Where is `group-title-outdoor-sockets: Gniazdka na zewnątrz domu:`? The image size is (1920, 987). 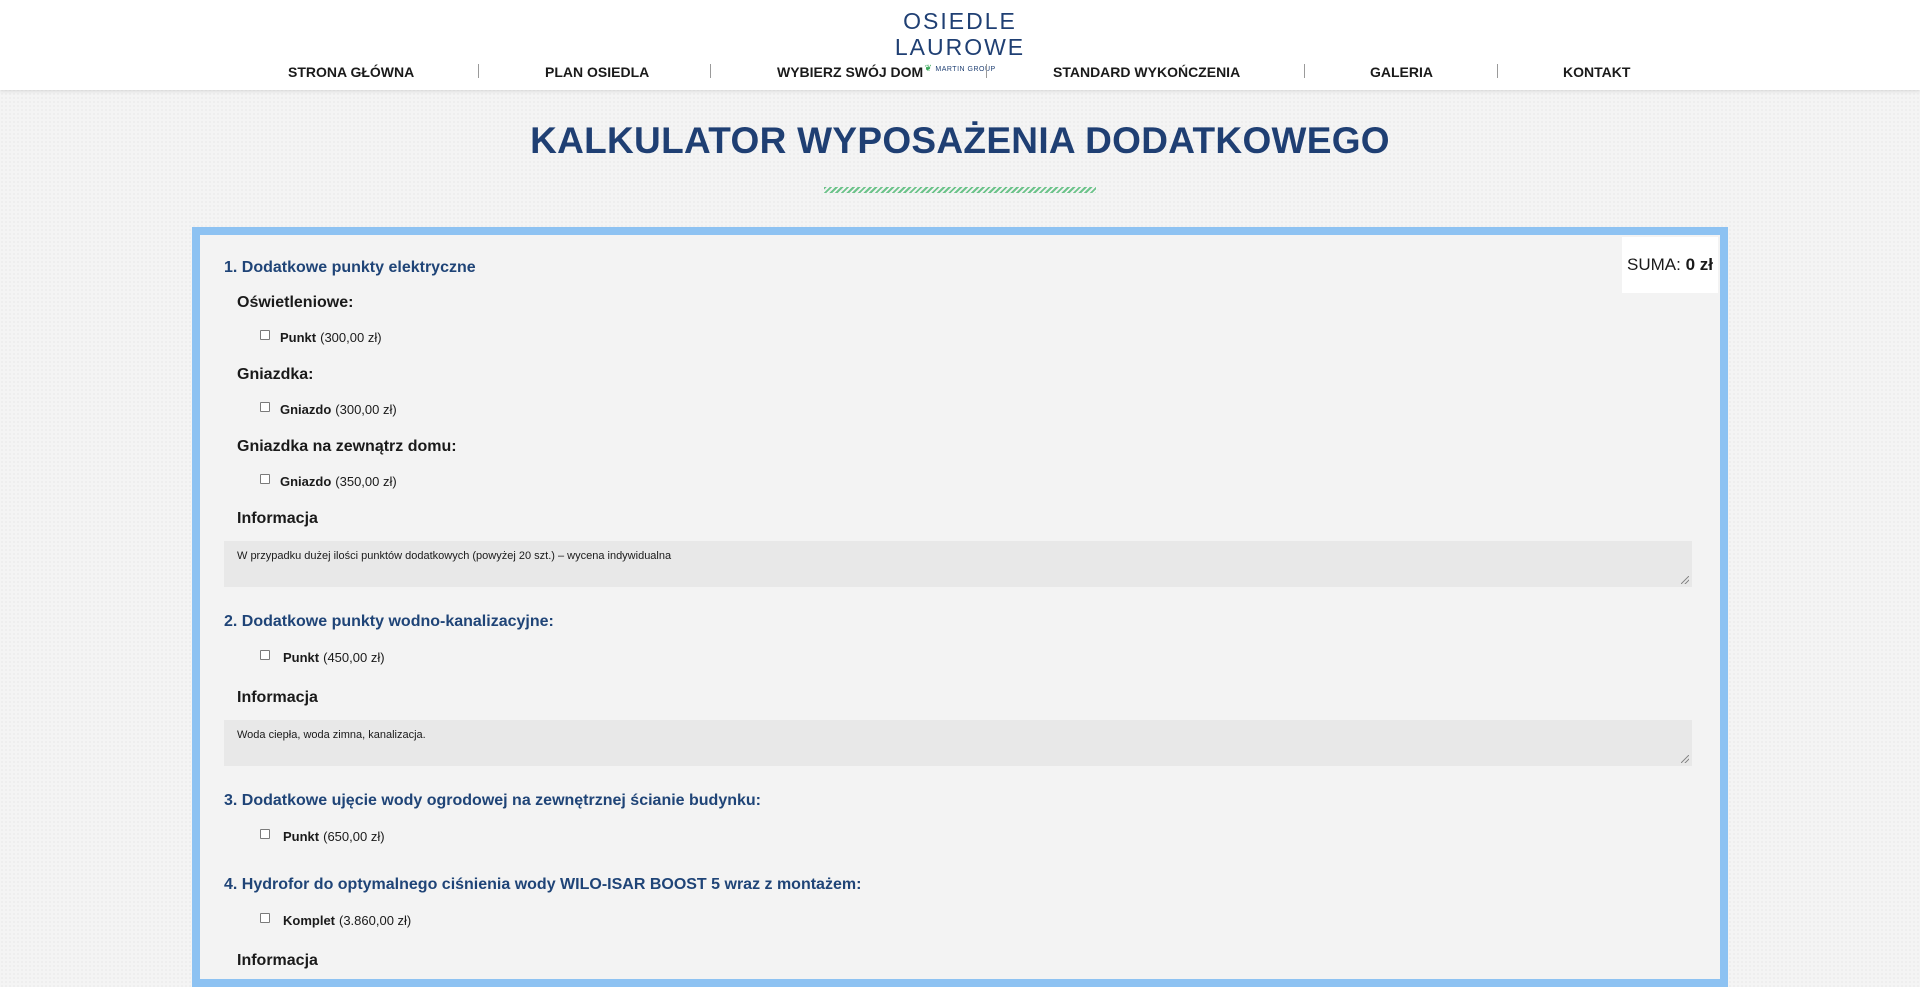 group-title-outdoor-sockets: Gniazdka na zewnątrz domu: is located at coordinates (347, 446).